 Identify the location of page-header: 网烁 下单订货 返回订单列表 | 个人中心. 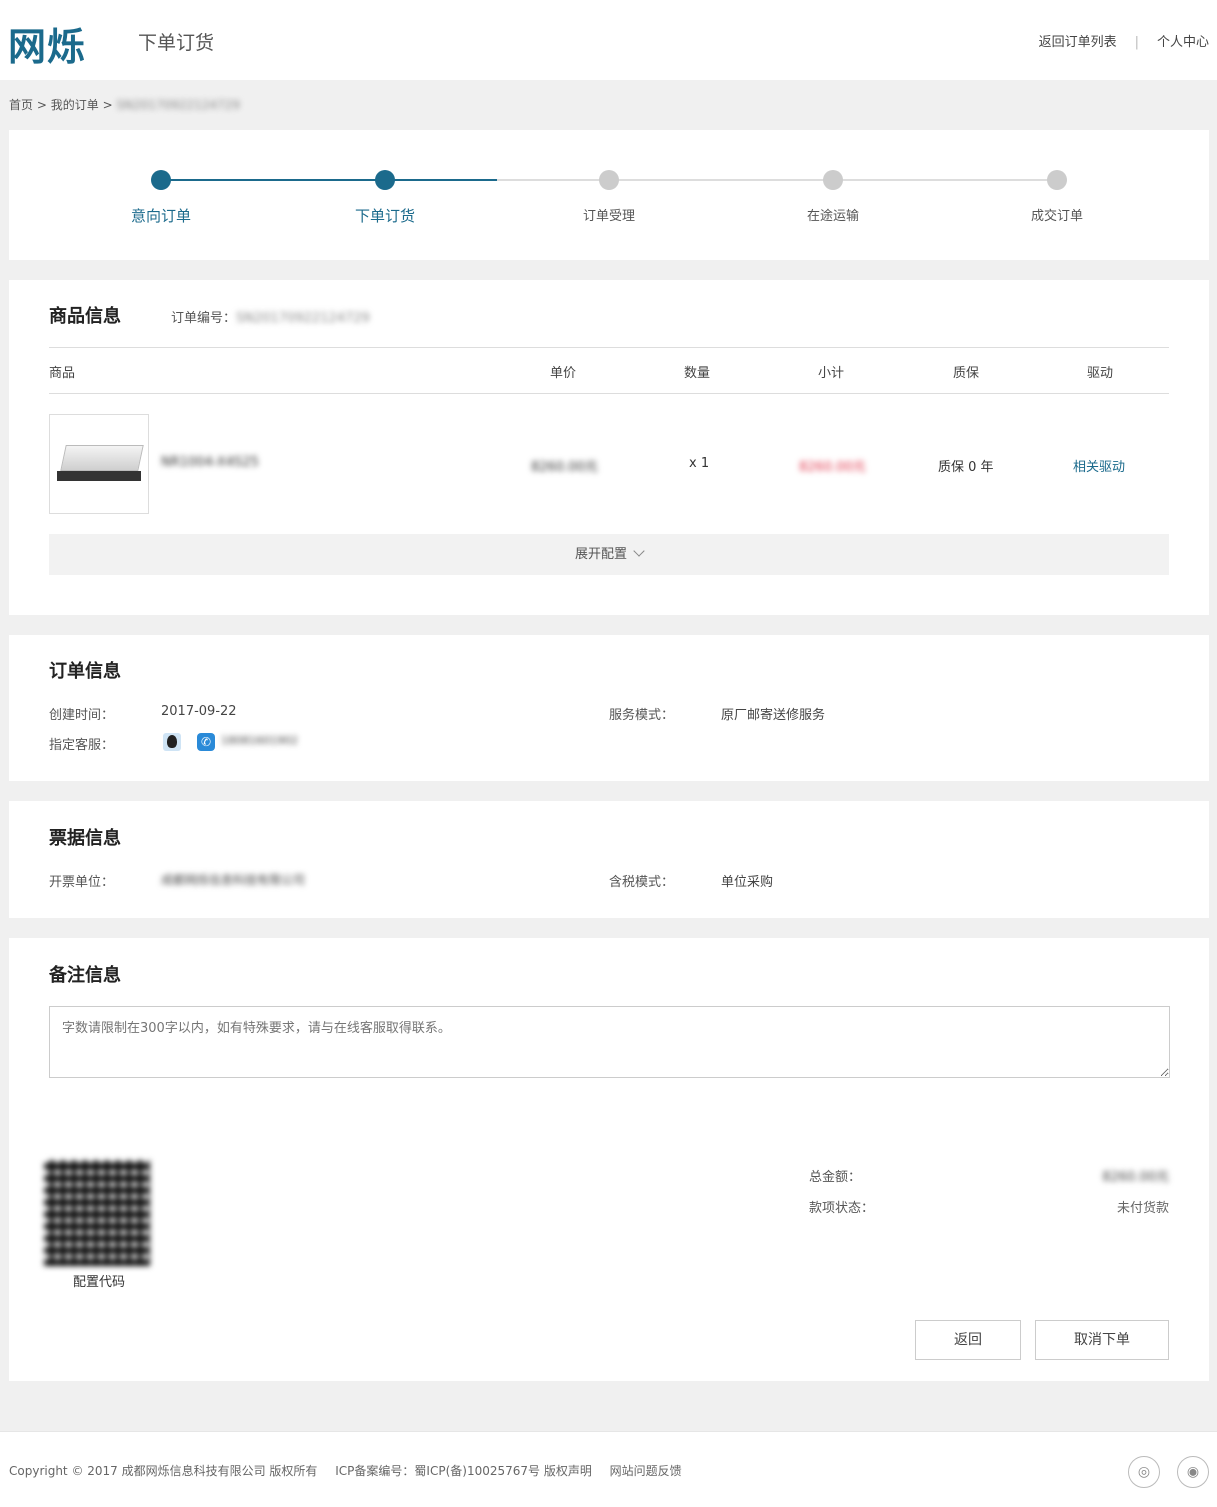
(608, 40).